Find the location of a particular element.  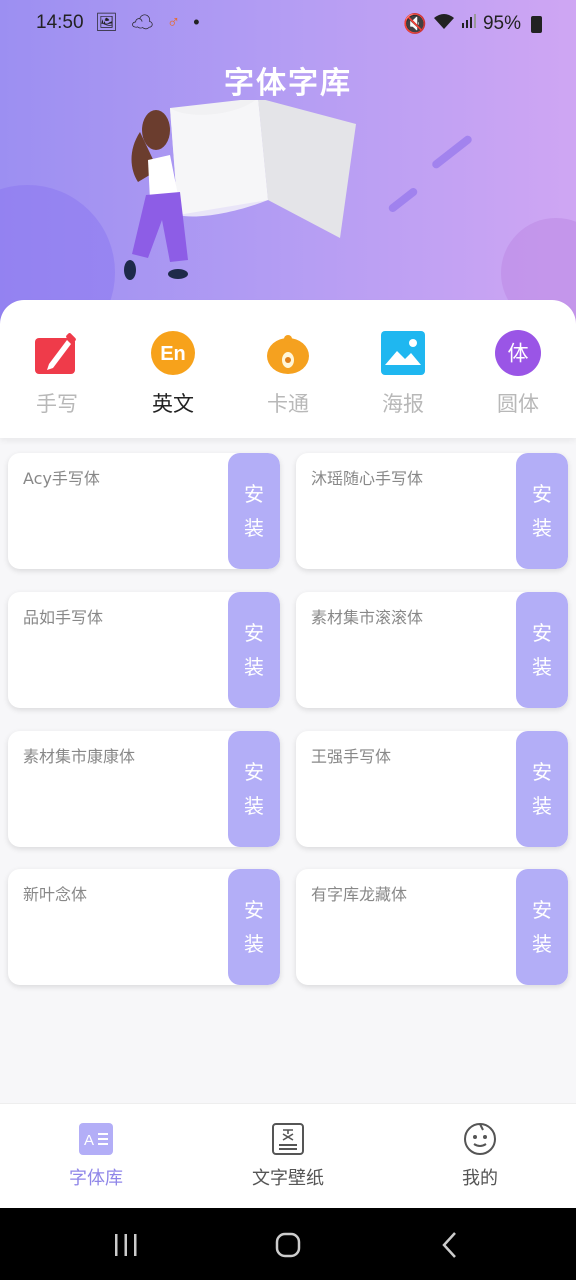

wifi-icon is located at coordinates (444, 24).